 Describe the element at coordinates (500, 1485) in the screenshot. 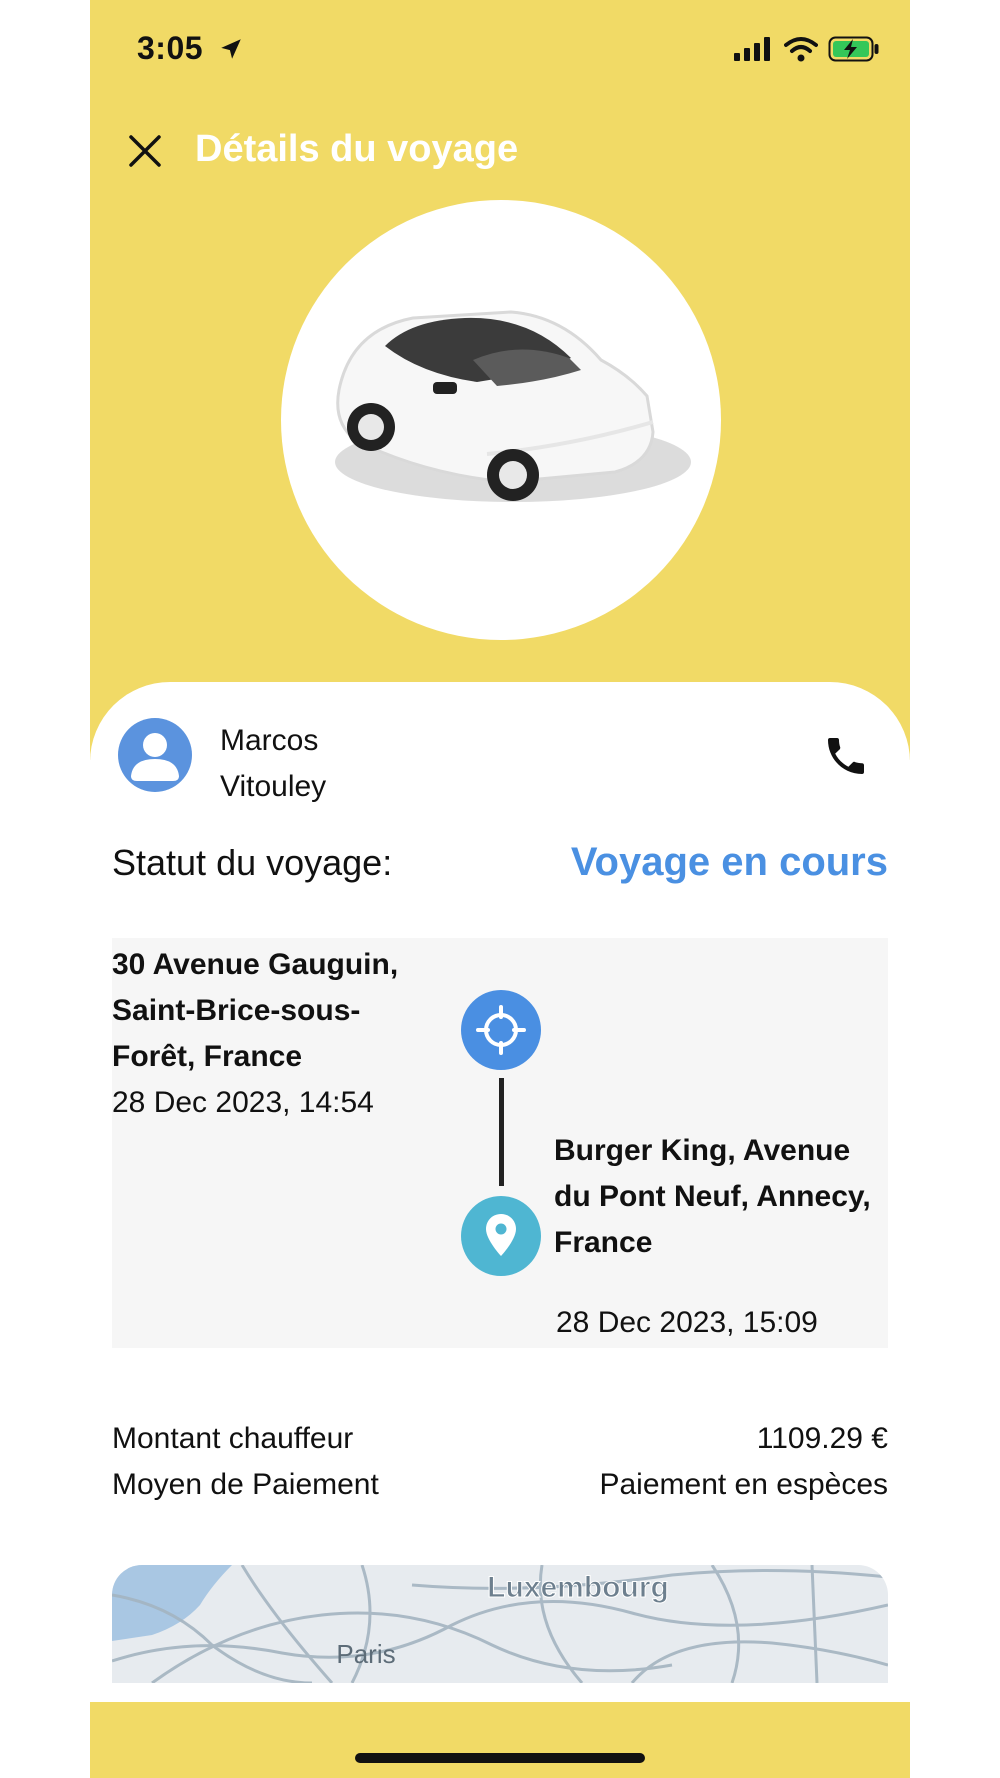

I see `payment-method-row: Moyen de Paiement Paiement en espèces` at that location.